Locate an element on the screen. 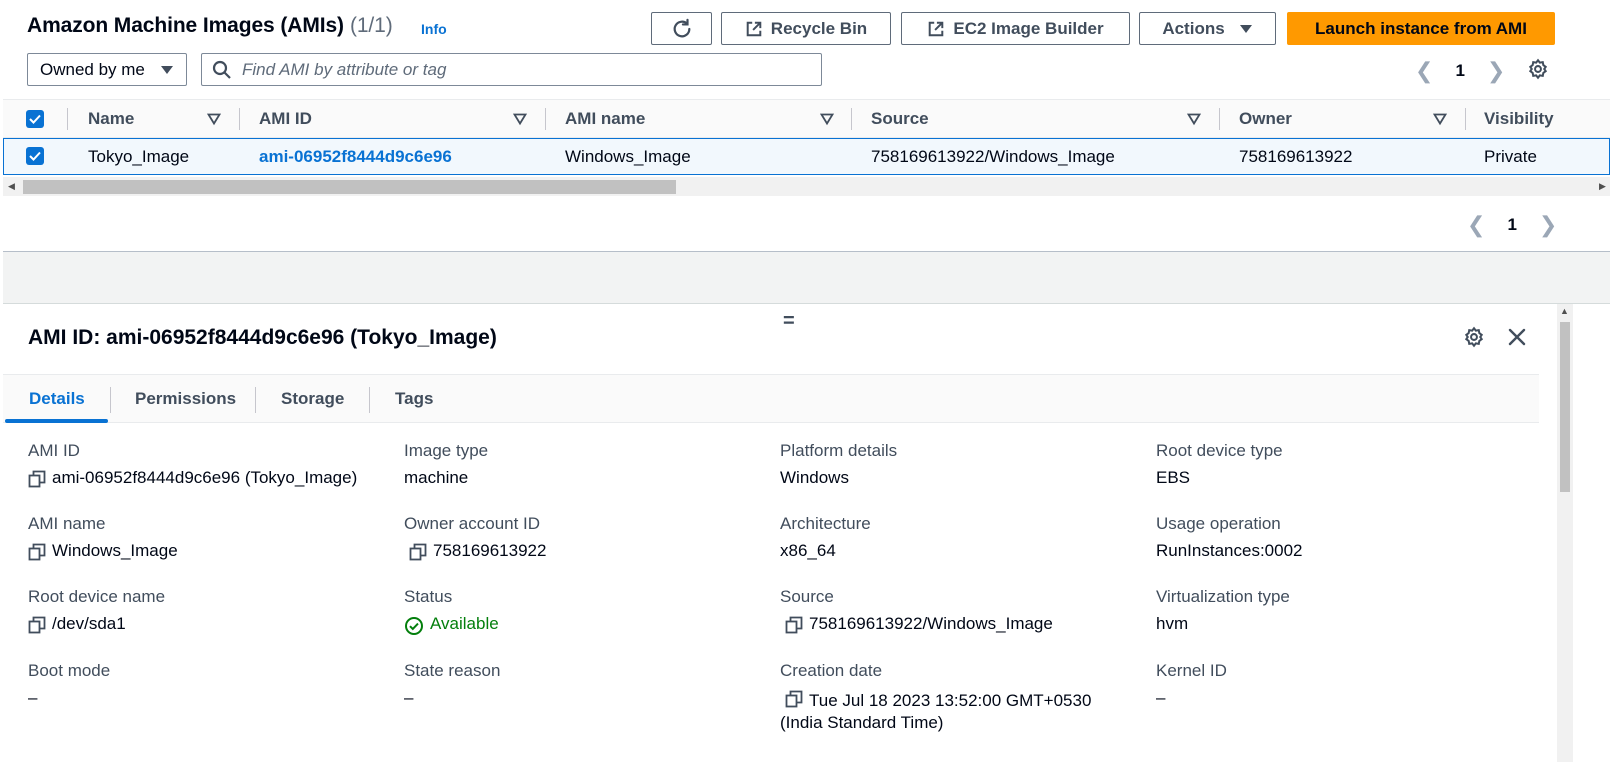 The image size is (1610, 762). launch-instance-button: Launch instance from AMI is located at coordinates (1421, 28).